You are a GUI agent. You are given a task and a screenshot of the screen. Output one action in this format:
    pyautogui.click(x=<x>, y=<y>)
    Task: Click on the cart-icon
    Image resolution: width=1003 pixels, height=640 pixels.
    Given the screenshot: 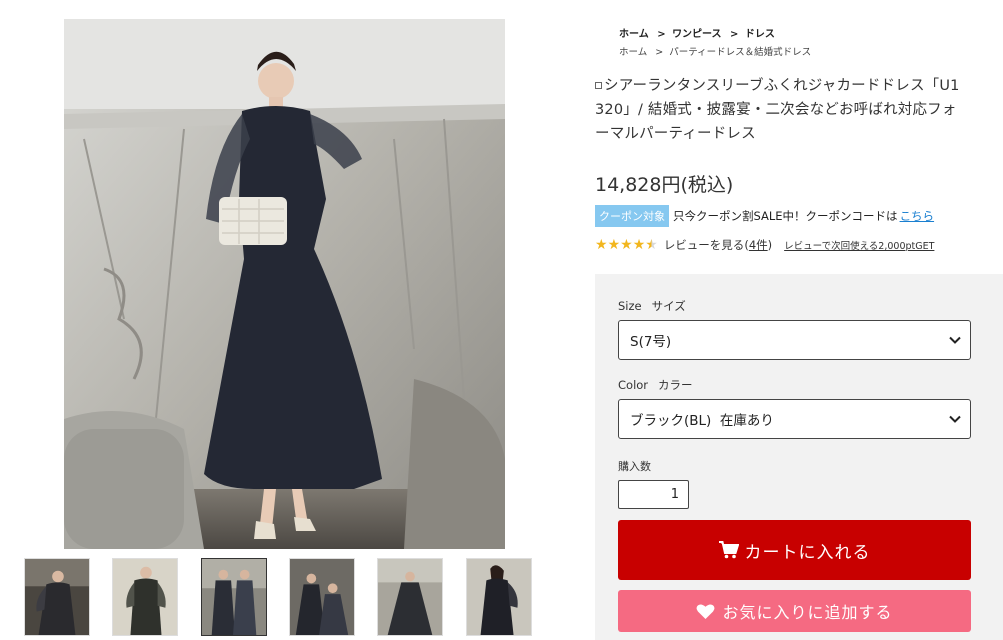 What is the action you would take?
    pyautogui.click(x=728, y=550)
    